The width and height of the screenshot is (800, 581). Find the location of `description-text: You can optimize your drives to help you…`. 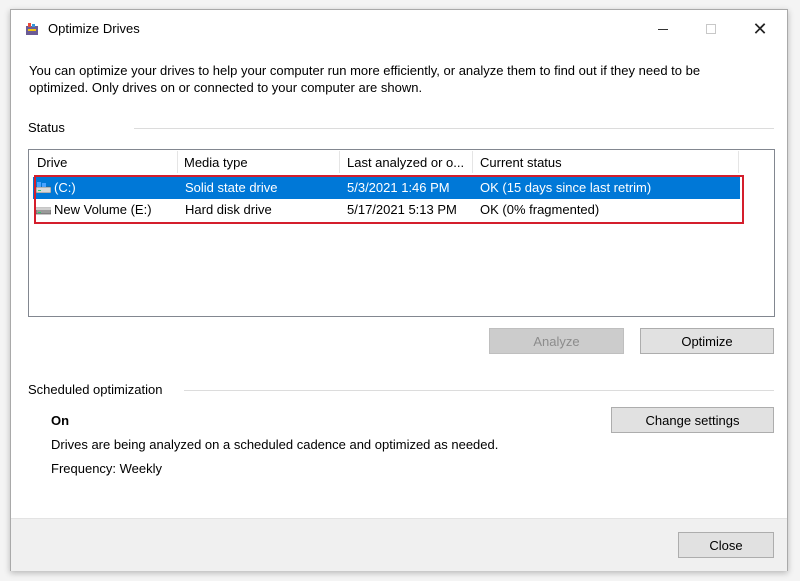

description-text: You can optimize your drives to help you… is located at coordinates (365, 79).